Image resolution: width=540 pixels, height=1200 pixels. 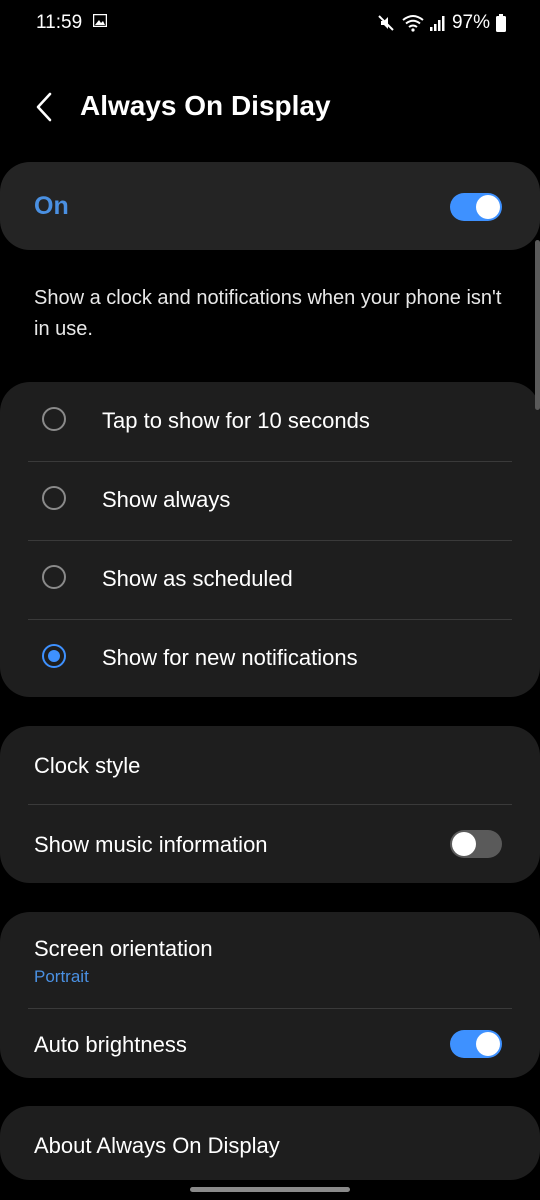 What do you see at coordinates (537, 325) in the screenshot?
I see `scrollbar` at bounding box center [537, 325].